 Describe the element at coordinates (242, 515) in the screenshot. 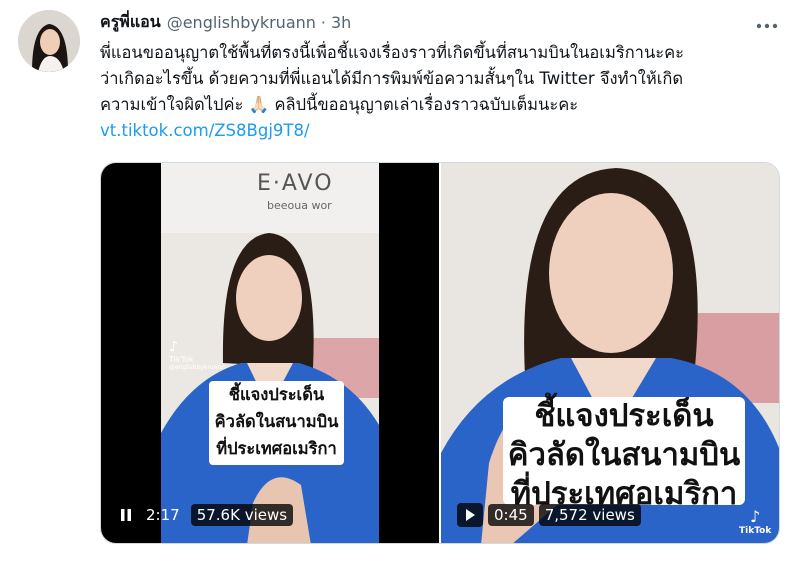

I see `view-count: 57.6K views` at that location.